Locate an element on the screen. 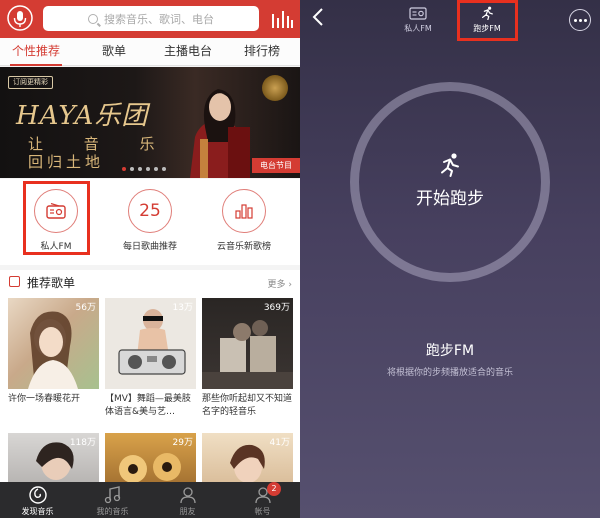  banner-pagination is located at coordinates (144, 169).